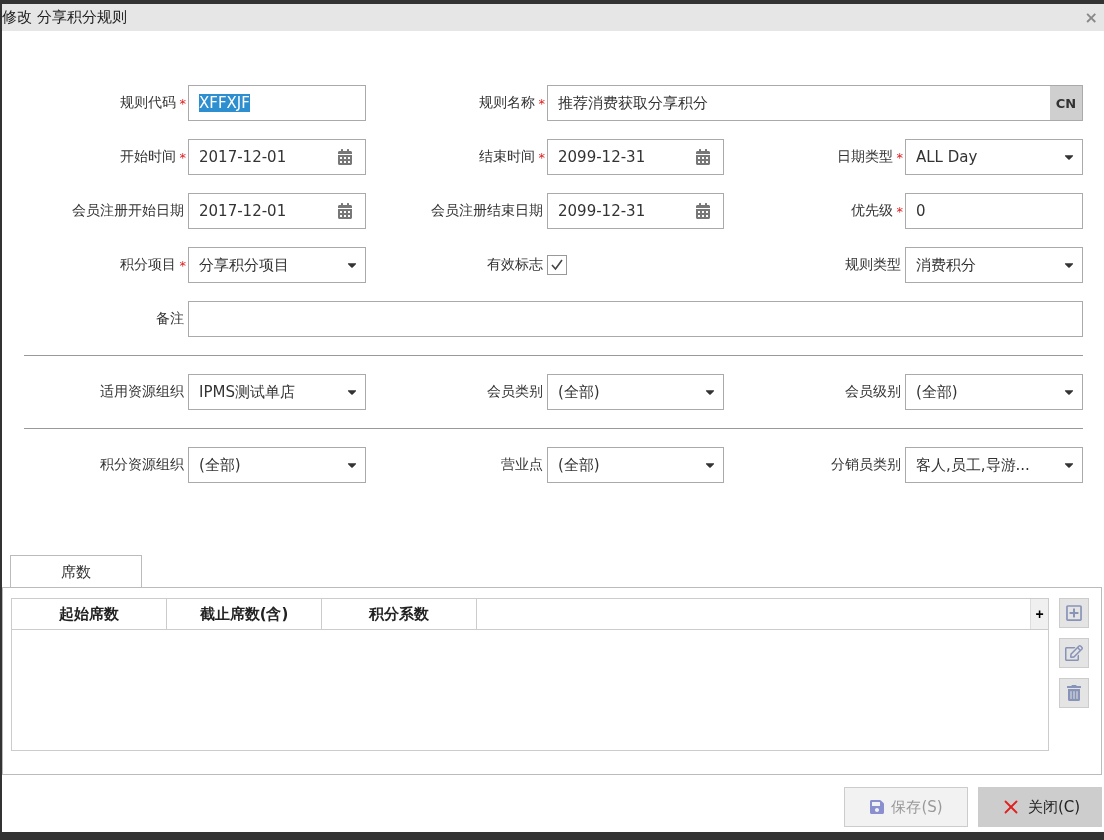  I want to click on field-label: 规则类型, so click(873, 265).